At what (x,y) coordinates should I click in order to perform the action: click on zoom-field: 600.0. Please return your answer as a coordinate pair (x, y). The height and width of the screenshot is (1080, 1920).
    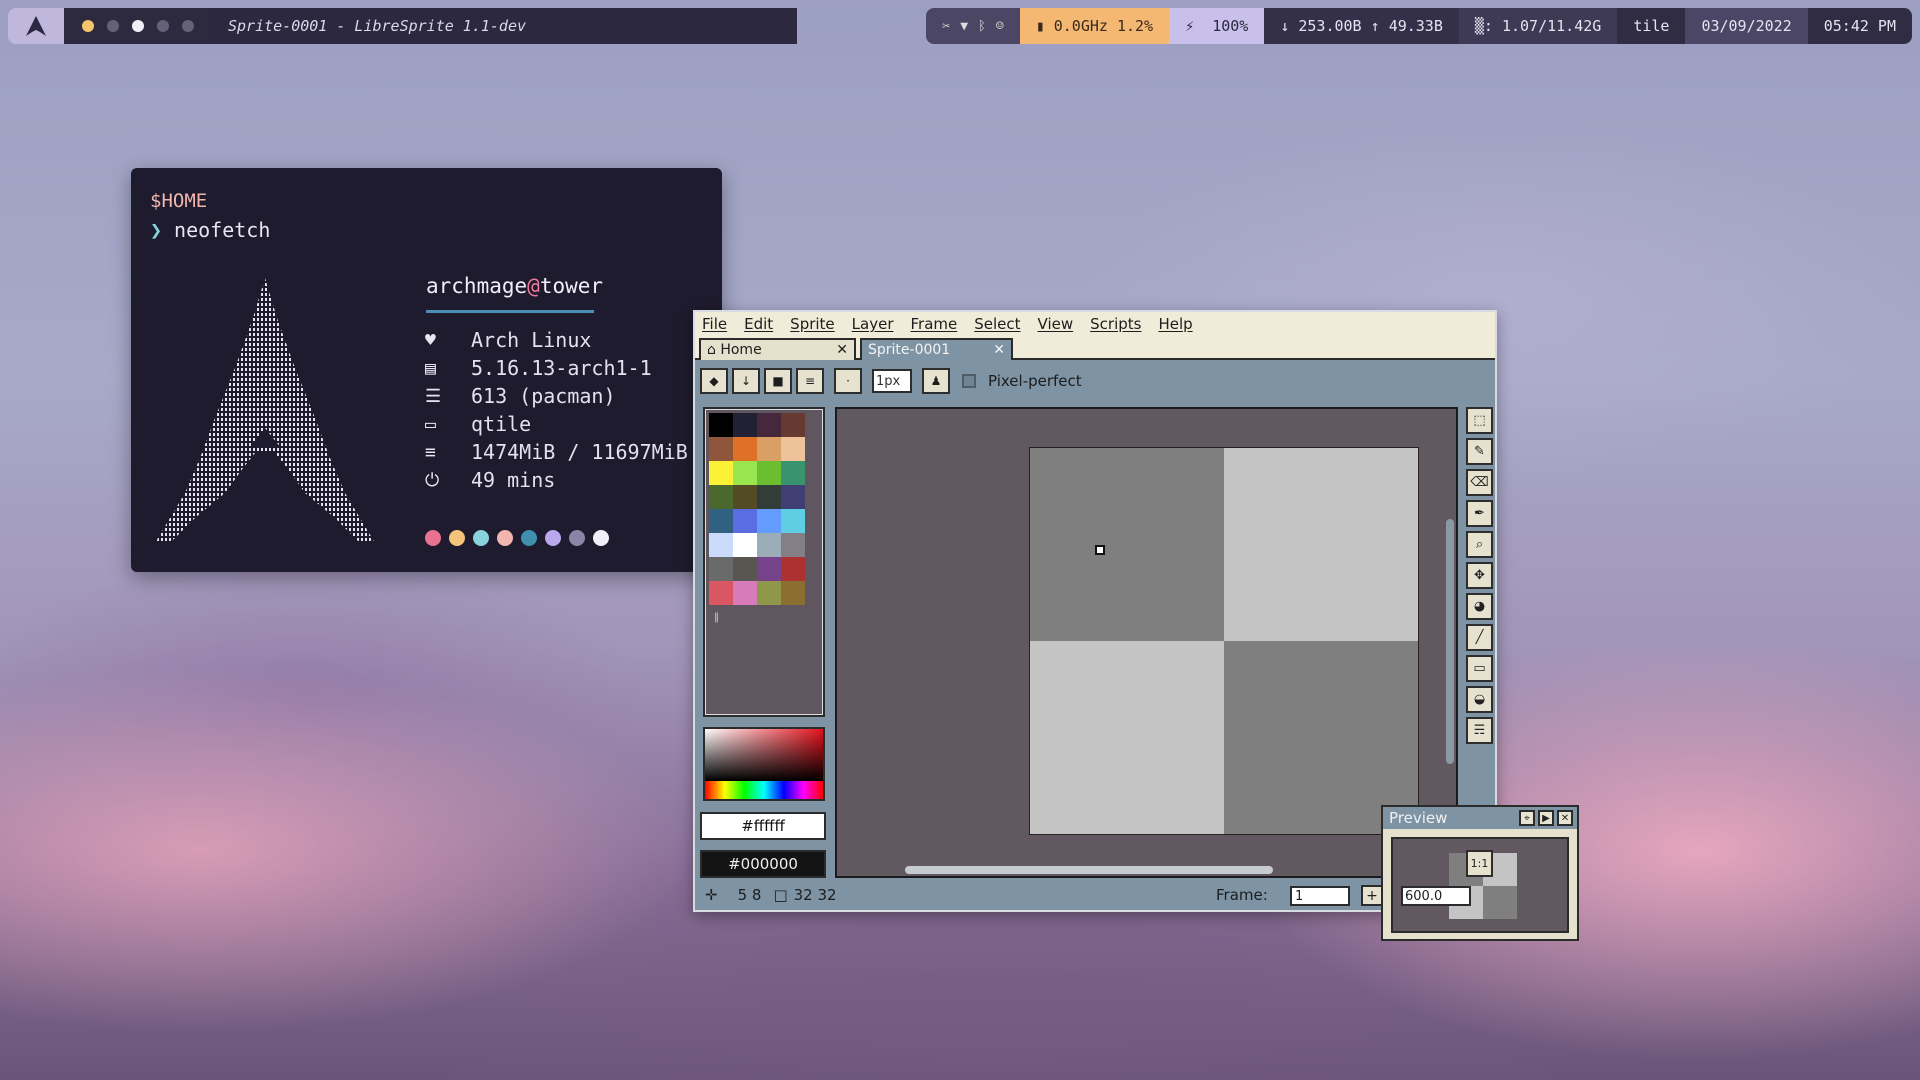
    Looking at the image, I should click on (1436, 896).